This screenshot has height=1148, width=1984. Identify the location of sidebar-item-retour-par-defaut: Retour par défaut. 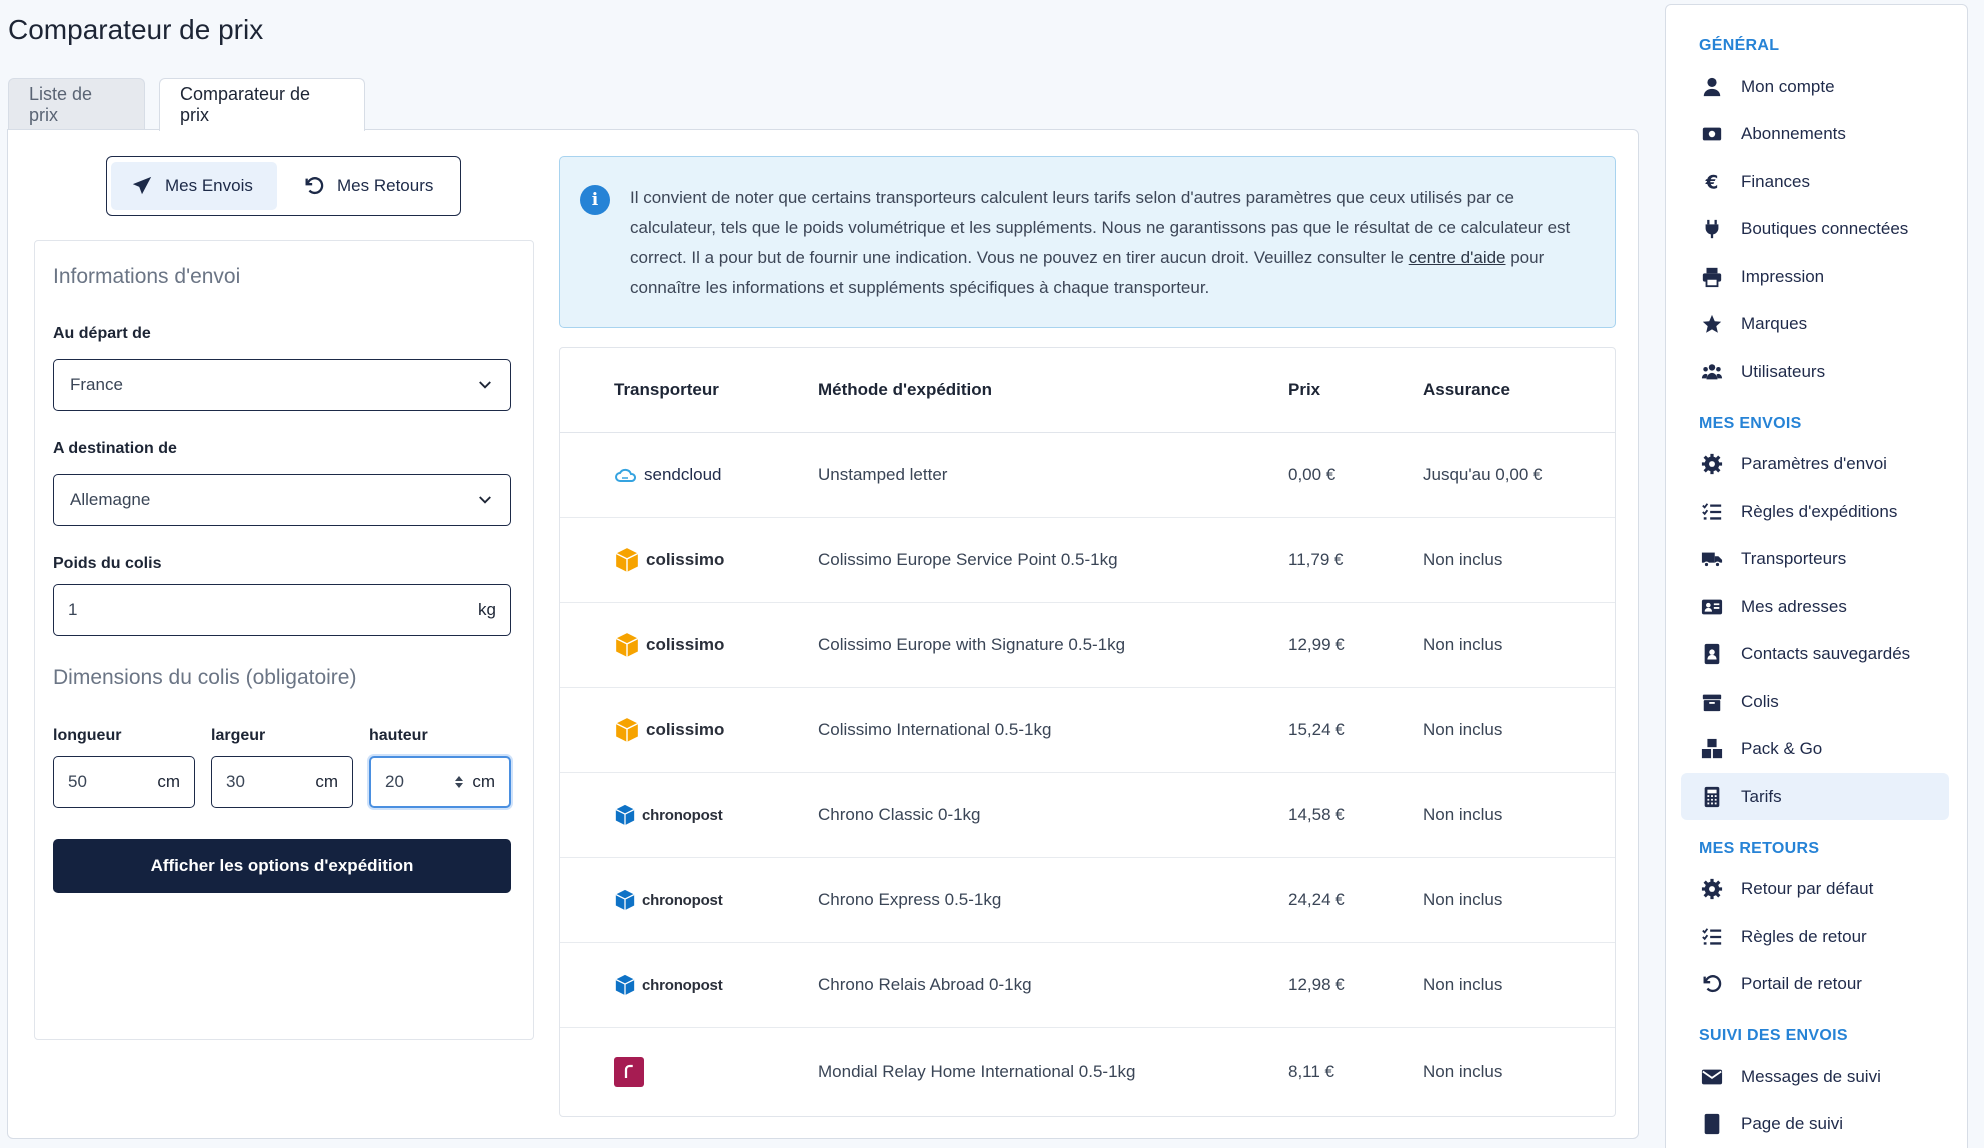
(1815, 889).